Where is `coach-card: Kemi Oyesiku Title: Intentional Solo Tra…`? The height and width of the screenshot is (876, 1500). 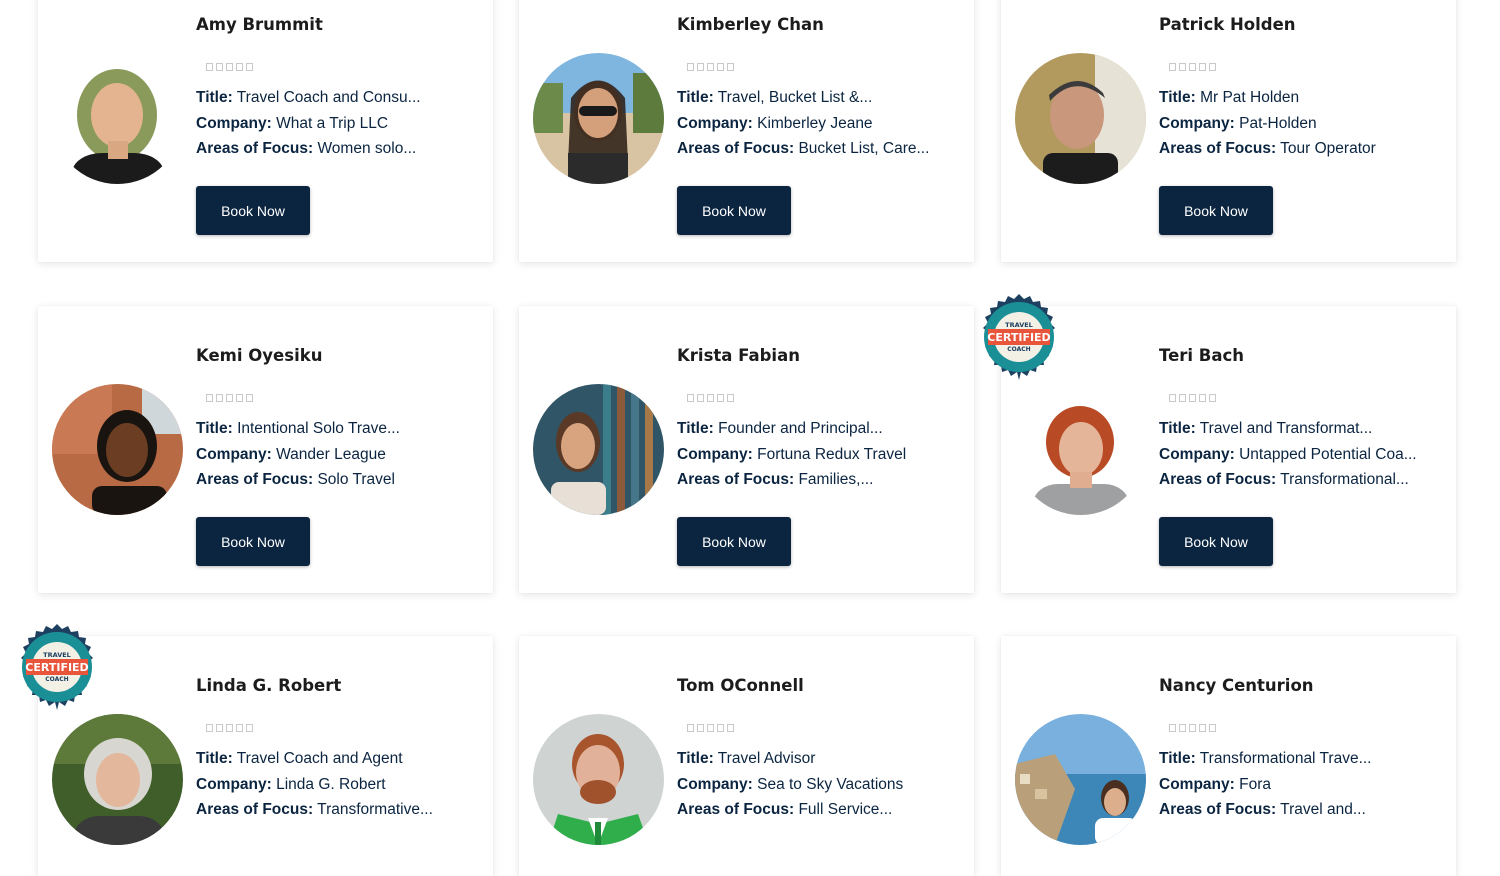
coach-card: Kemi Oyesiku Title: Intentional Solo Tra… is located at coordinates (265, 449).